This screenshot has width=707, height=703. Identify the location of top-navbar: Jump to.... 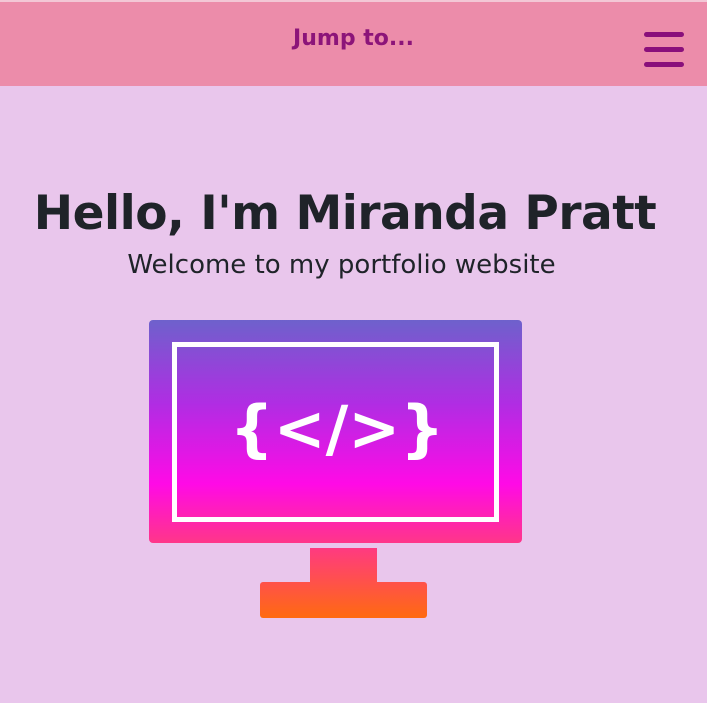
(353, 43).